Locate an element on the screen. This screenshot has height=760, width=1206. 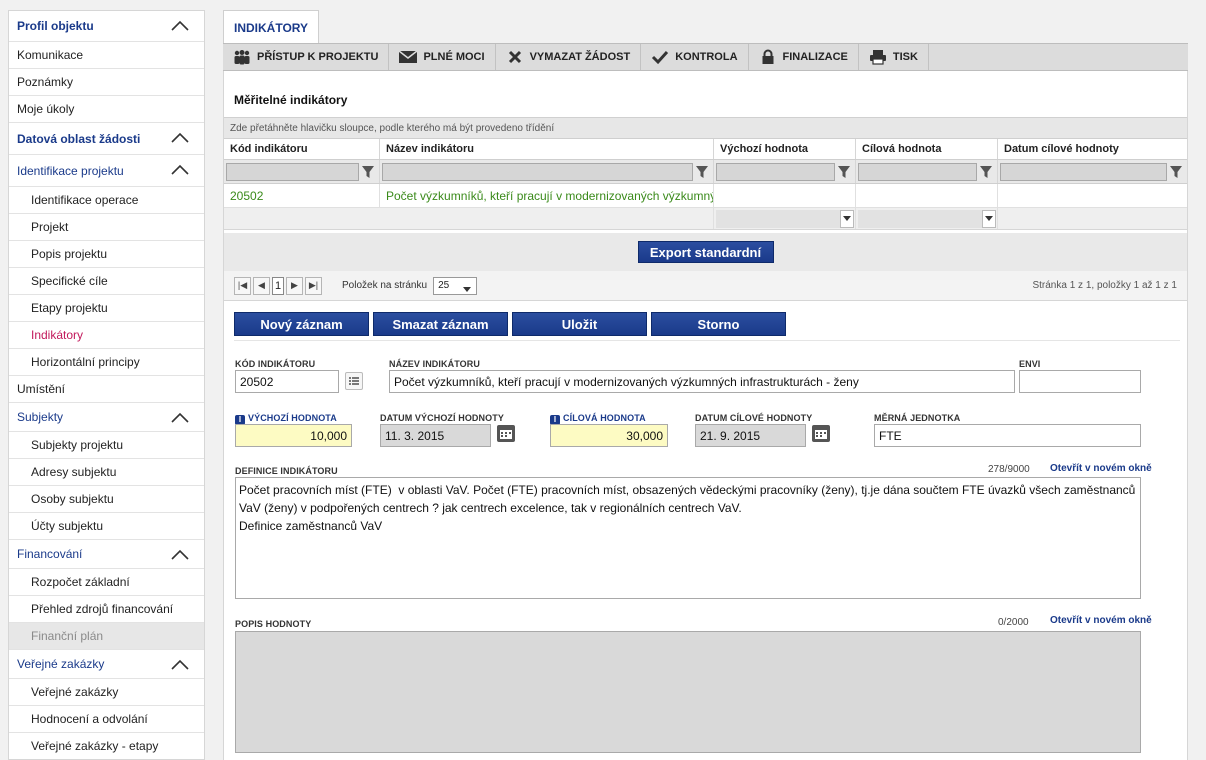
powers-button: PLNÉ MOCI is located at coordinates (442, 57).